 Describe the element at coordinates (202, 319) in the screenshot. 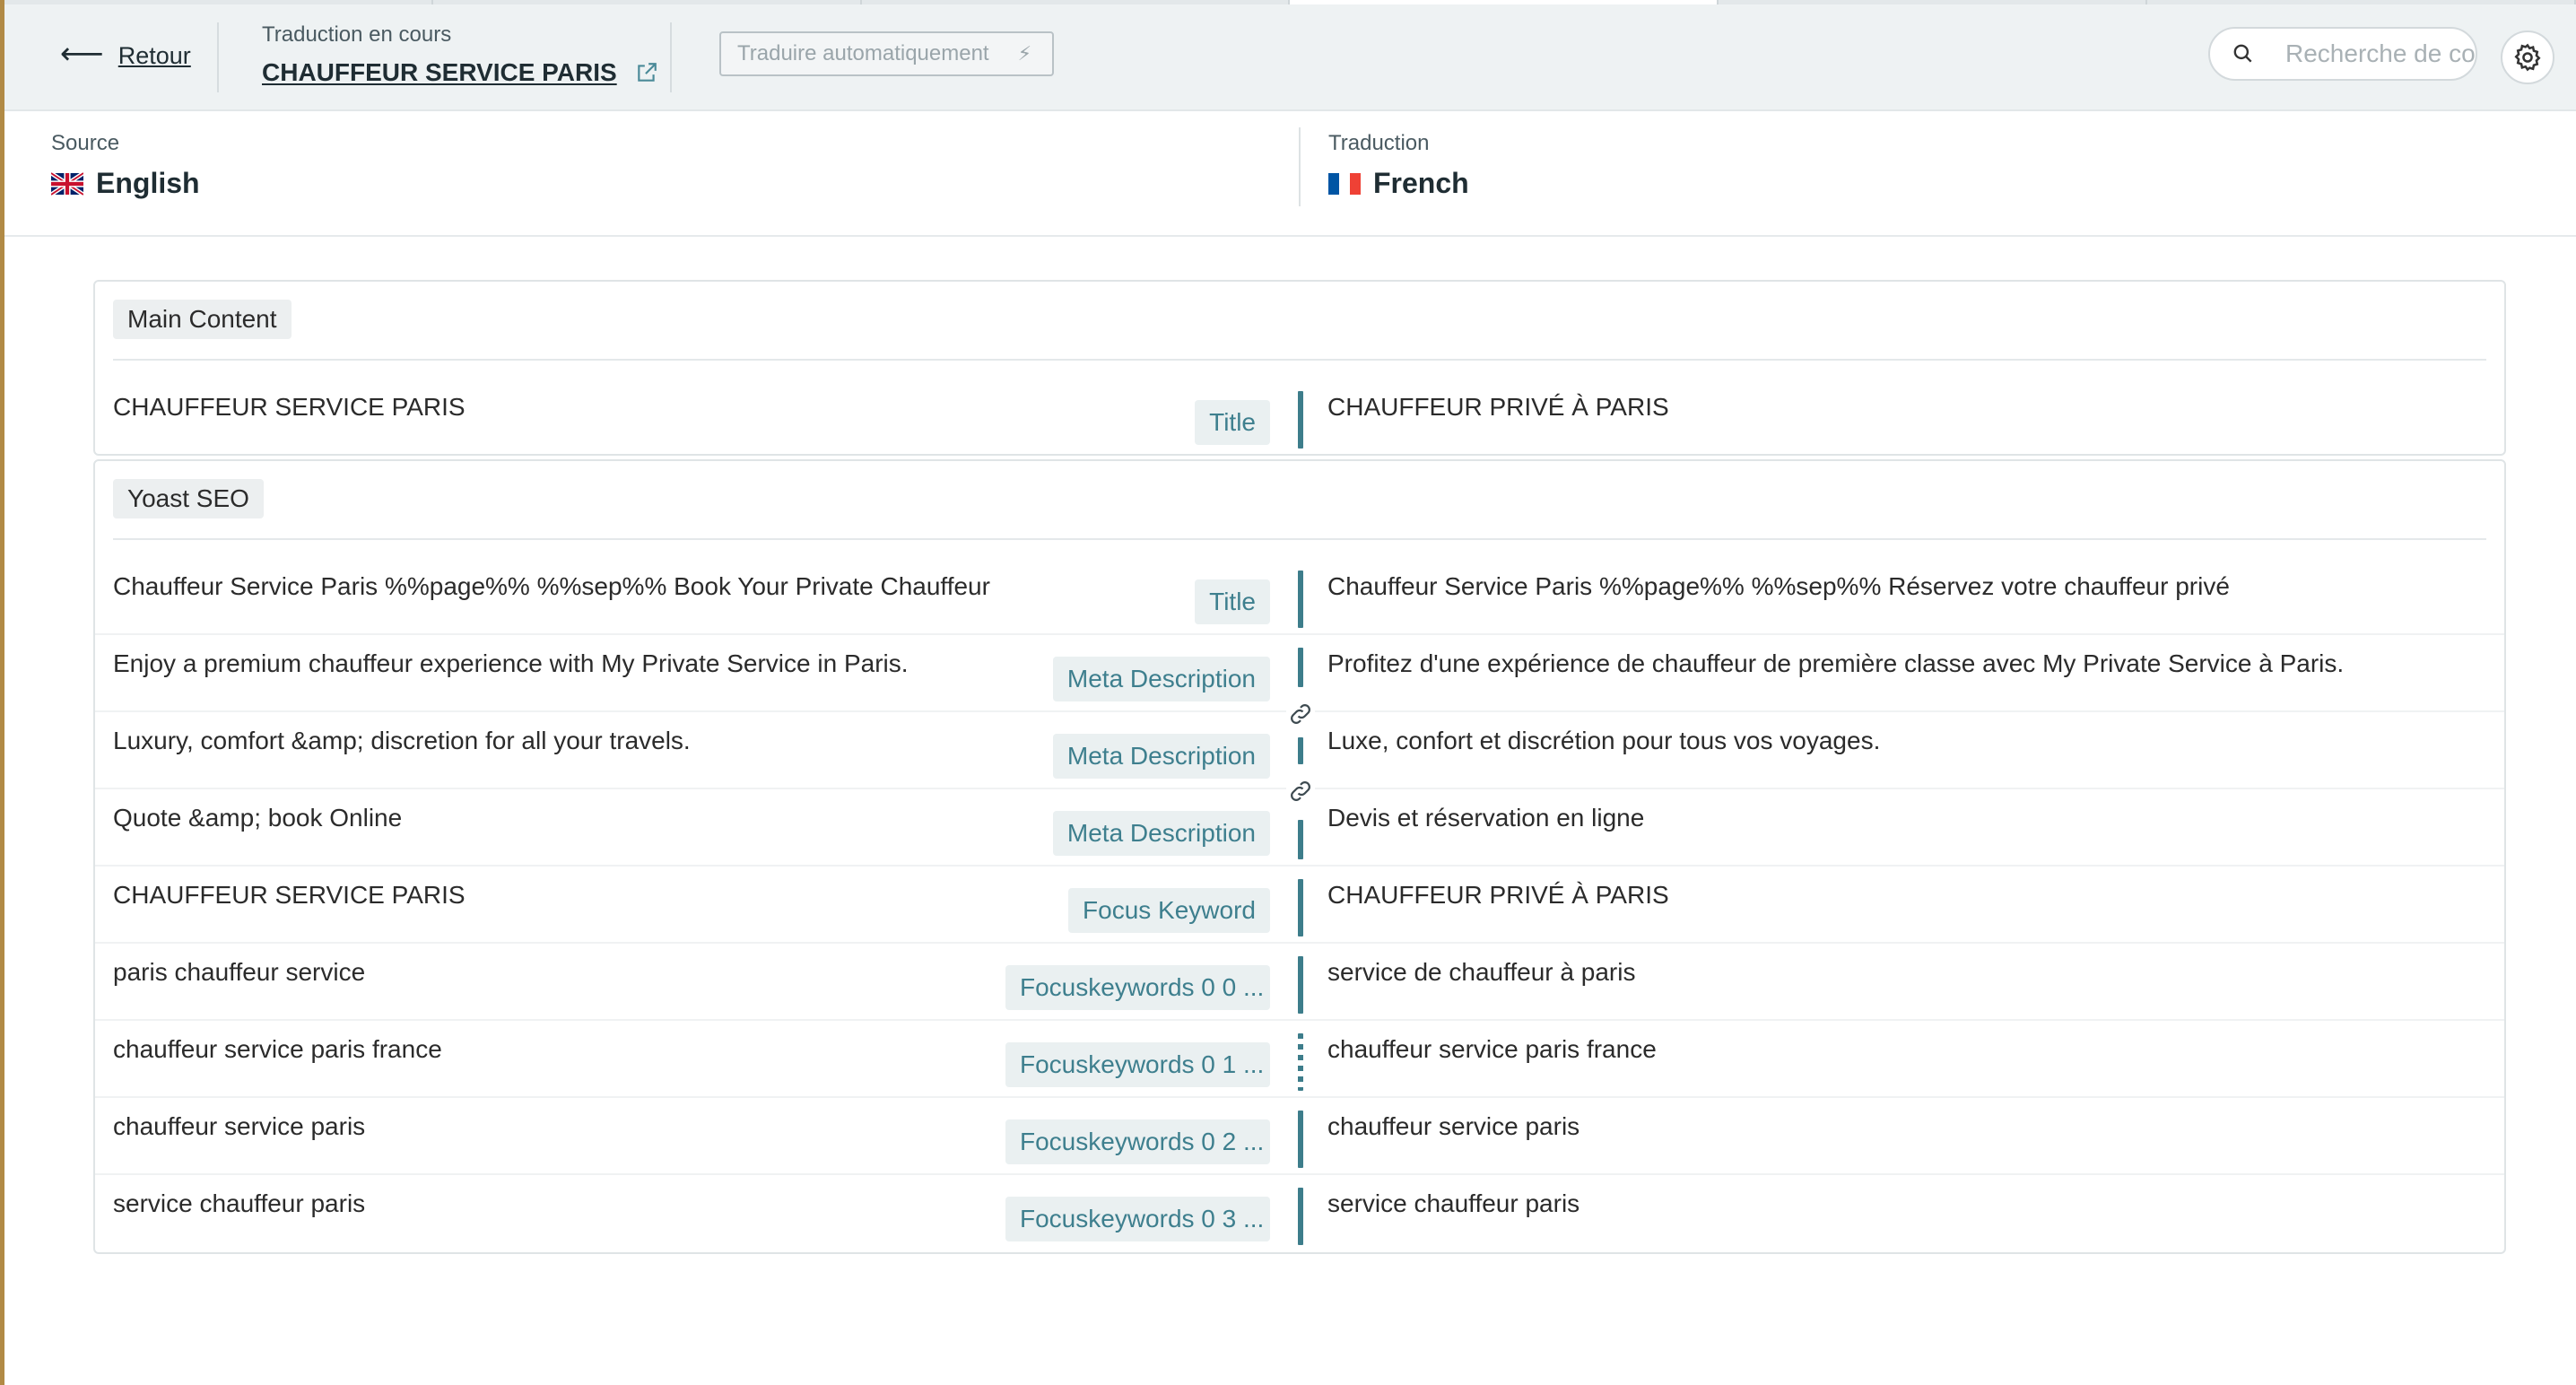

I see `section-title: Main Content` at that location.